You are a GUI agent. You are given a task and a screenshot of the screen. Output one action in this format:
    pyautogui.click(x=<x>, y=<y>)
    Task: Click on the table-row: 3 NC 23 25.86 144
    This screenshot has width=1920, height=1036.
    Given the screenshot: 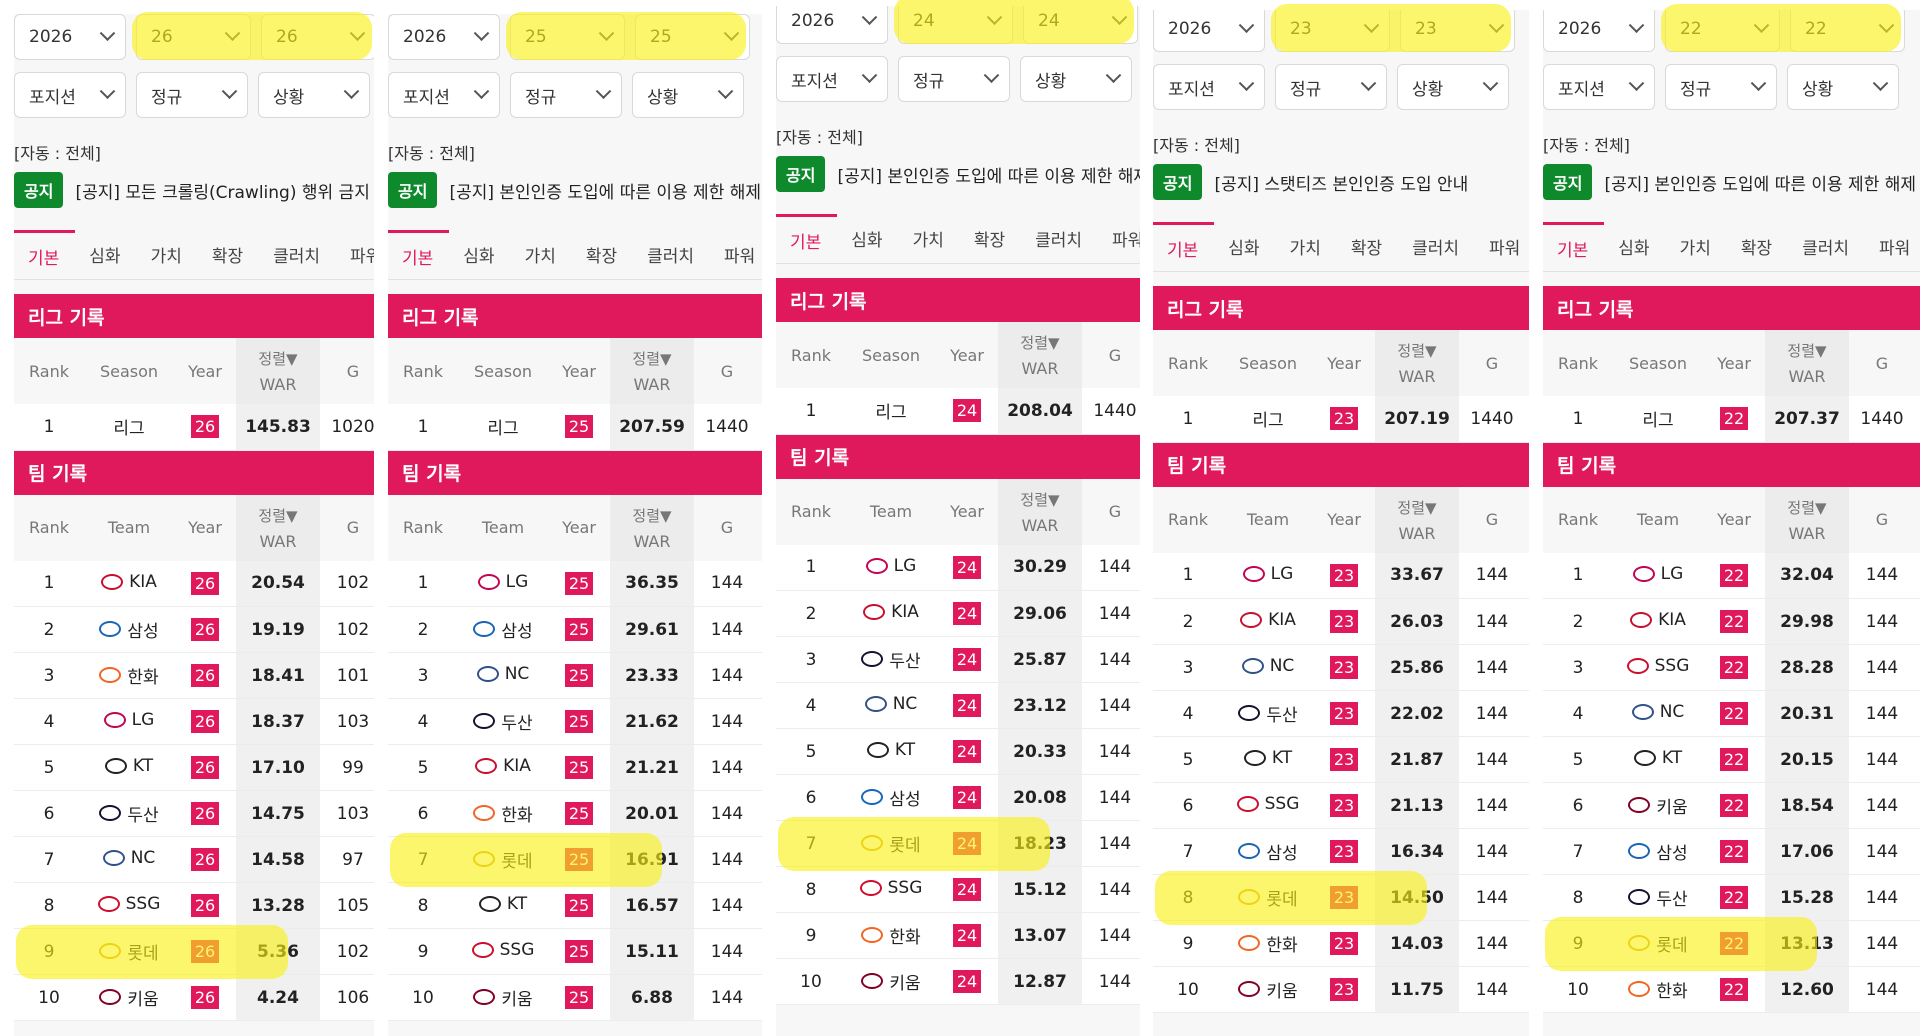 What is the action you would take?
    pyautogui.click(x=1341, y=667)
    